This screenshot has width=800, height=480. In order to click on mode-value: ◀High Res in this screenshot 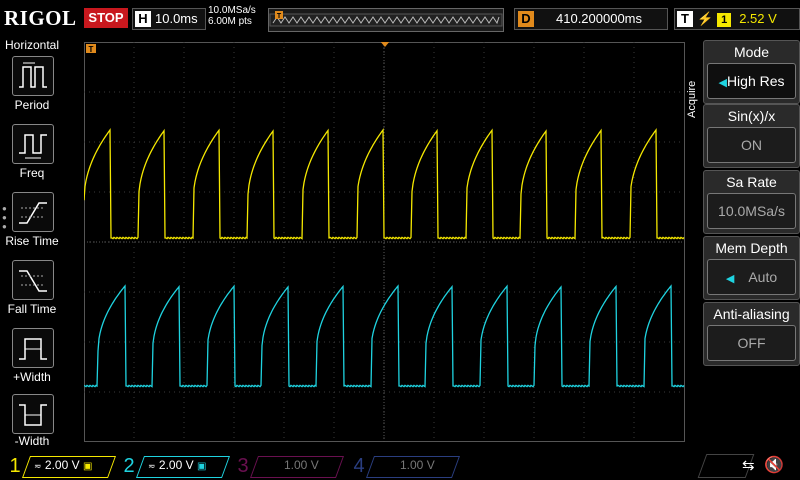, I will do `click(751, 81)`.